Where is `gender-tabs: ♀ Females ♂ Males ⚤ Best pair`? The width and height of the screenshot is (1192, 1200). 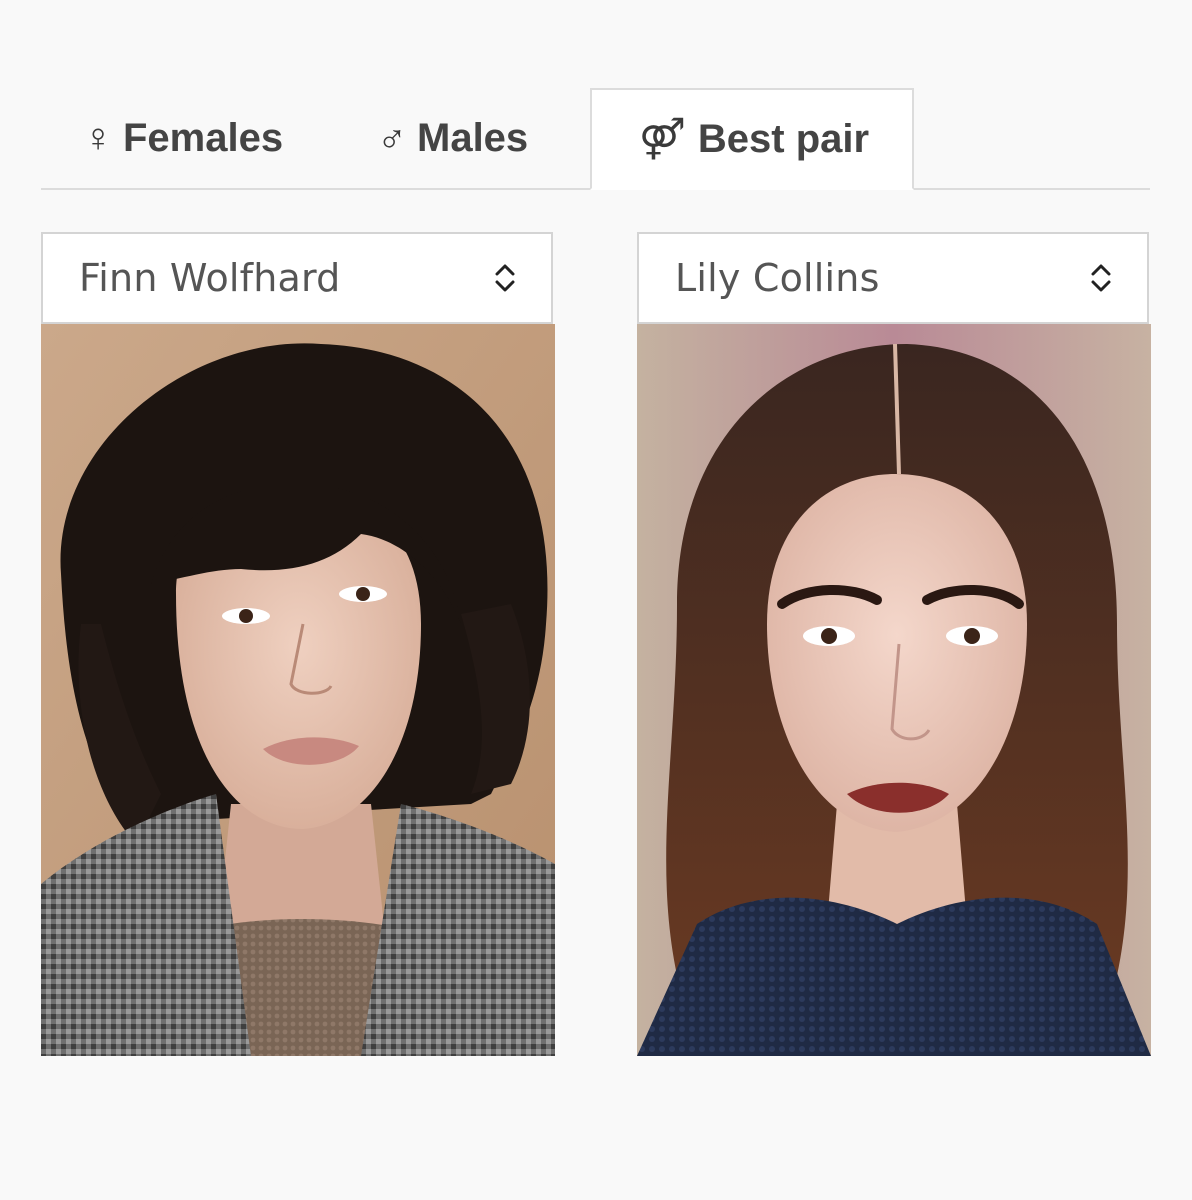 gender-tabs: ♀ Females ♂ Males ⚤ Best pair is located at coordinates (595, 139).